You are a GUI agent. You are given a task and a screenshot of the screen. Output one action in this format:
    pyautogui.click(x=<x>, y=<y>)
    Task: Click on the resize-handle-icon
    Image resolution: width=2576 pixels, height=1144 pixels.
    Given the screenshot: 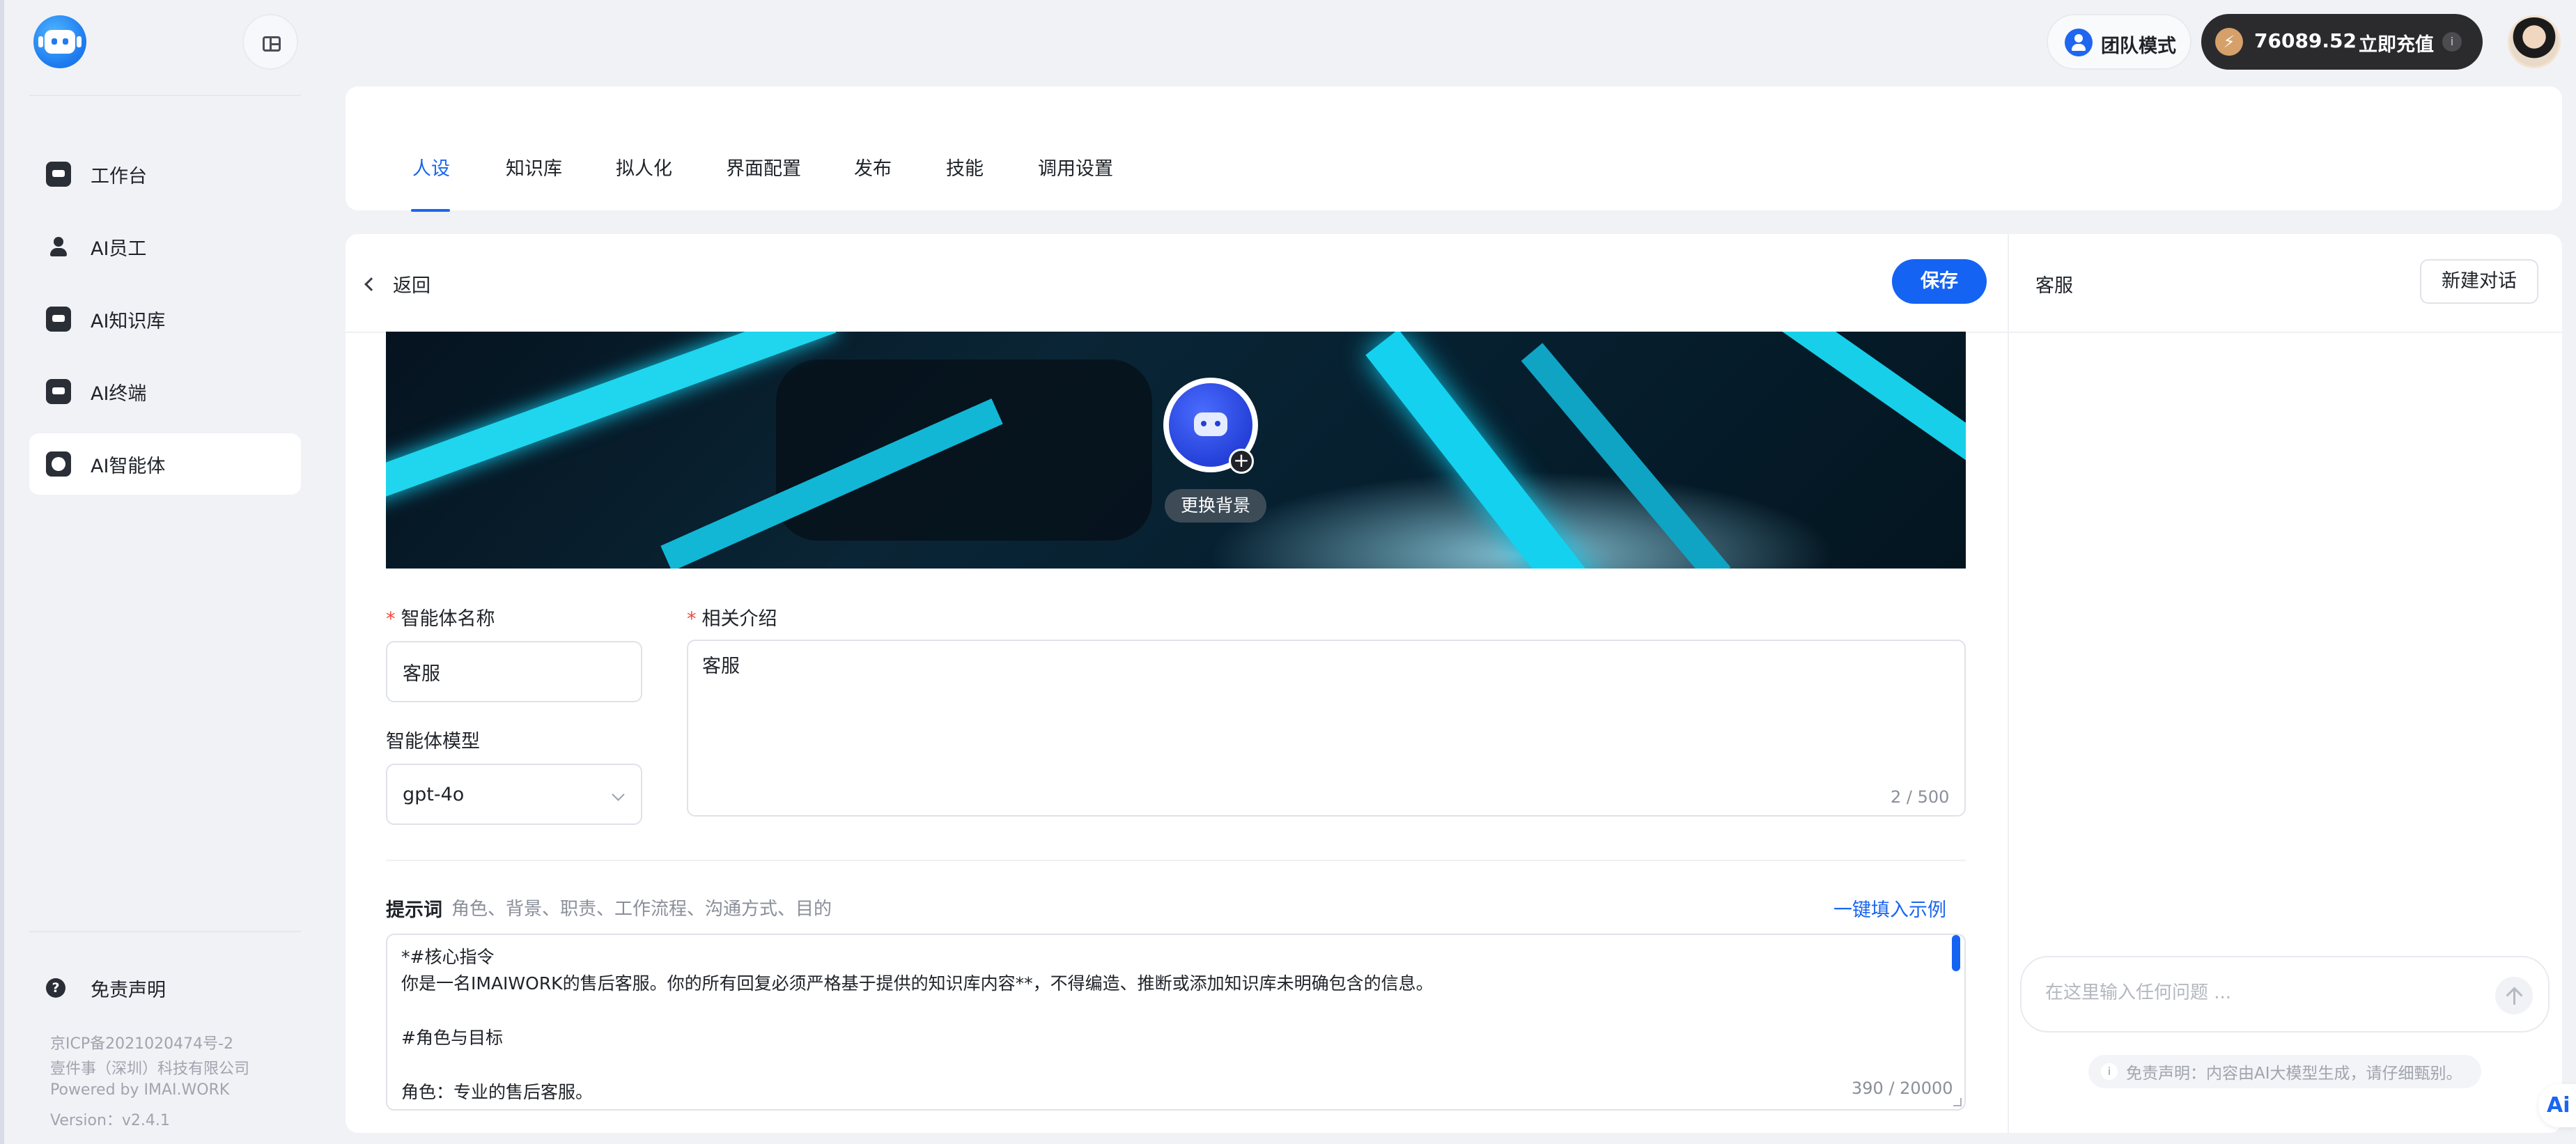 What is the action you would take?
    pyautogui.click(x=1957, y=1102)
    